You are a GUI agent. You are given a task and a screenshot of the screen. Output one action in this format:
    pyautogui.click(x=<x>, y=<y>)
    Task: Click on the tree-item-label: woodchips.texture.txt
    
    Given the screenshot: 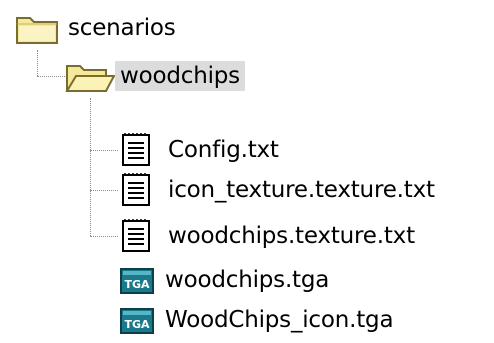 What is the action you would take?
    pyautogui.click(x=291, y=236)
    